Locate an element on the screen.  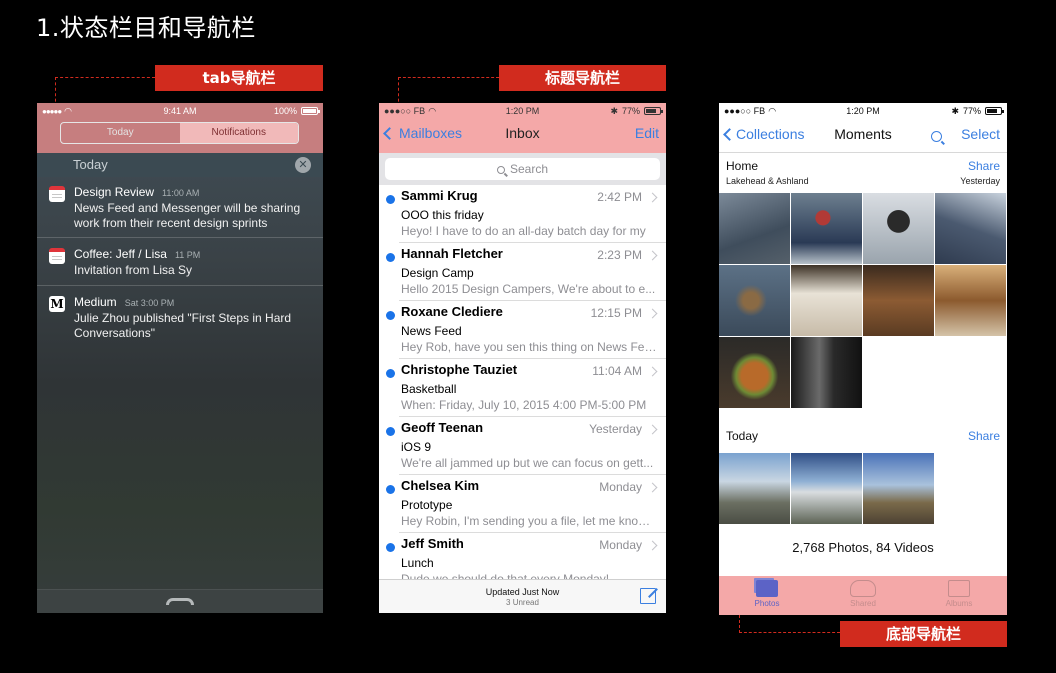
battery-percent: 100% is located at coordinates (285, 111).